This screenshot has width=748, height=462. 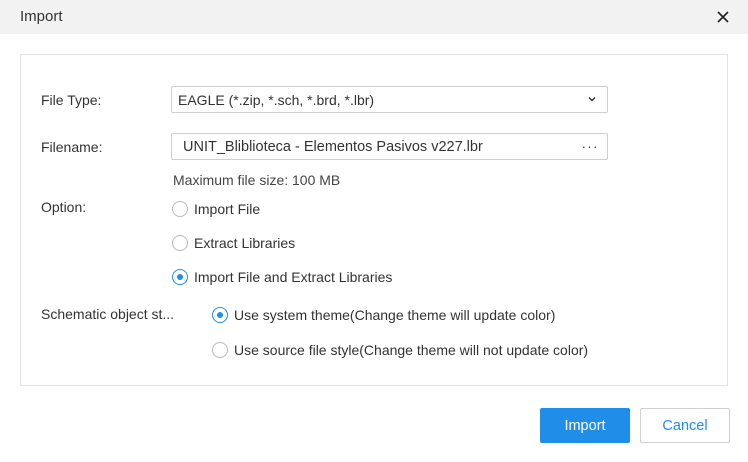 I want to click on option-extract-libraries-label: Extract Libraries, so click(x=245, y=243).